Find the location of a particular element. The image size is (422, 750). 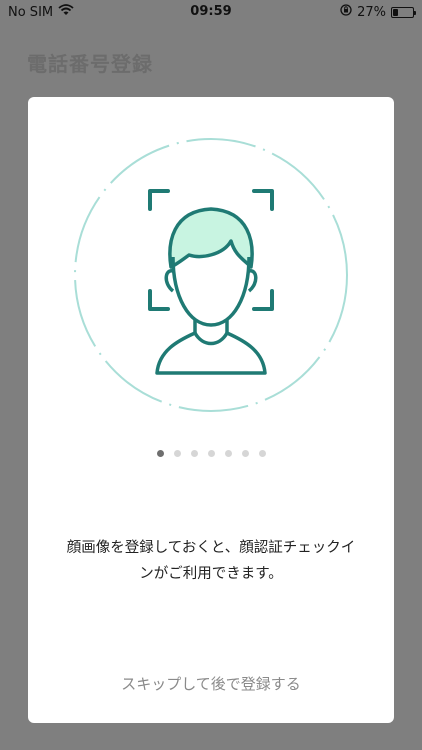

battery-tip is located at coordinates (415, 12).